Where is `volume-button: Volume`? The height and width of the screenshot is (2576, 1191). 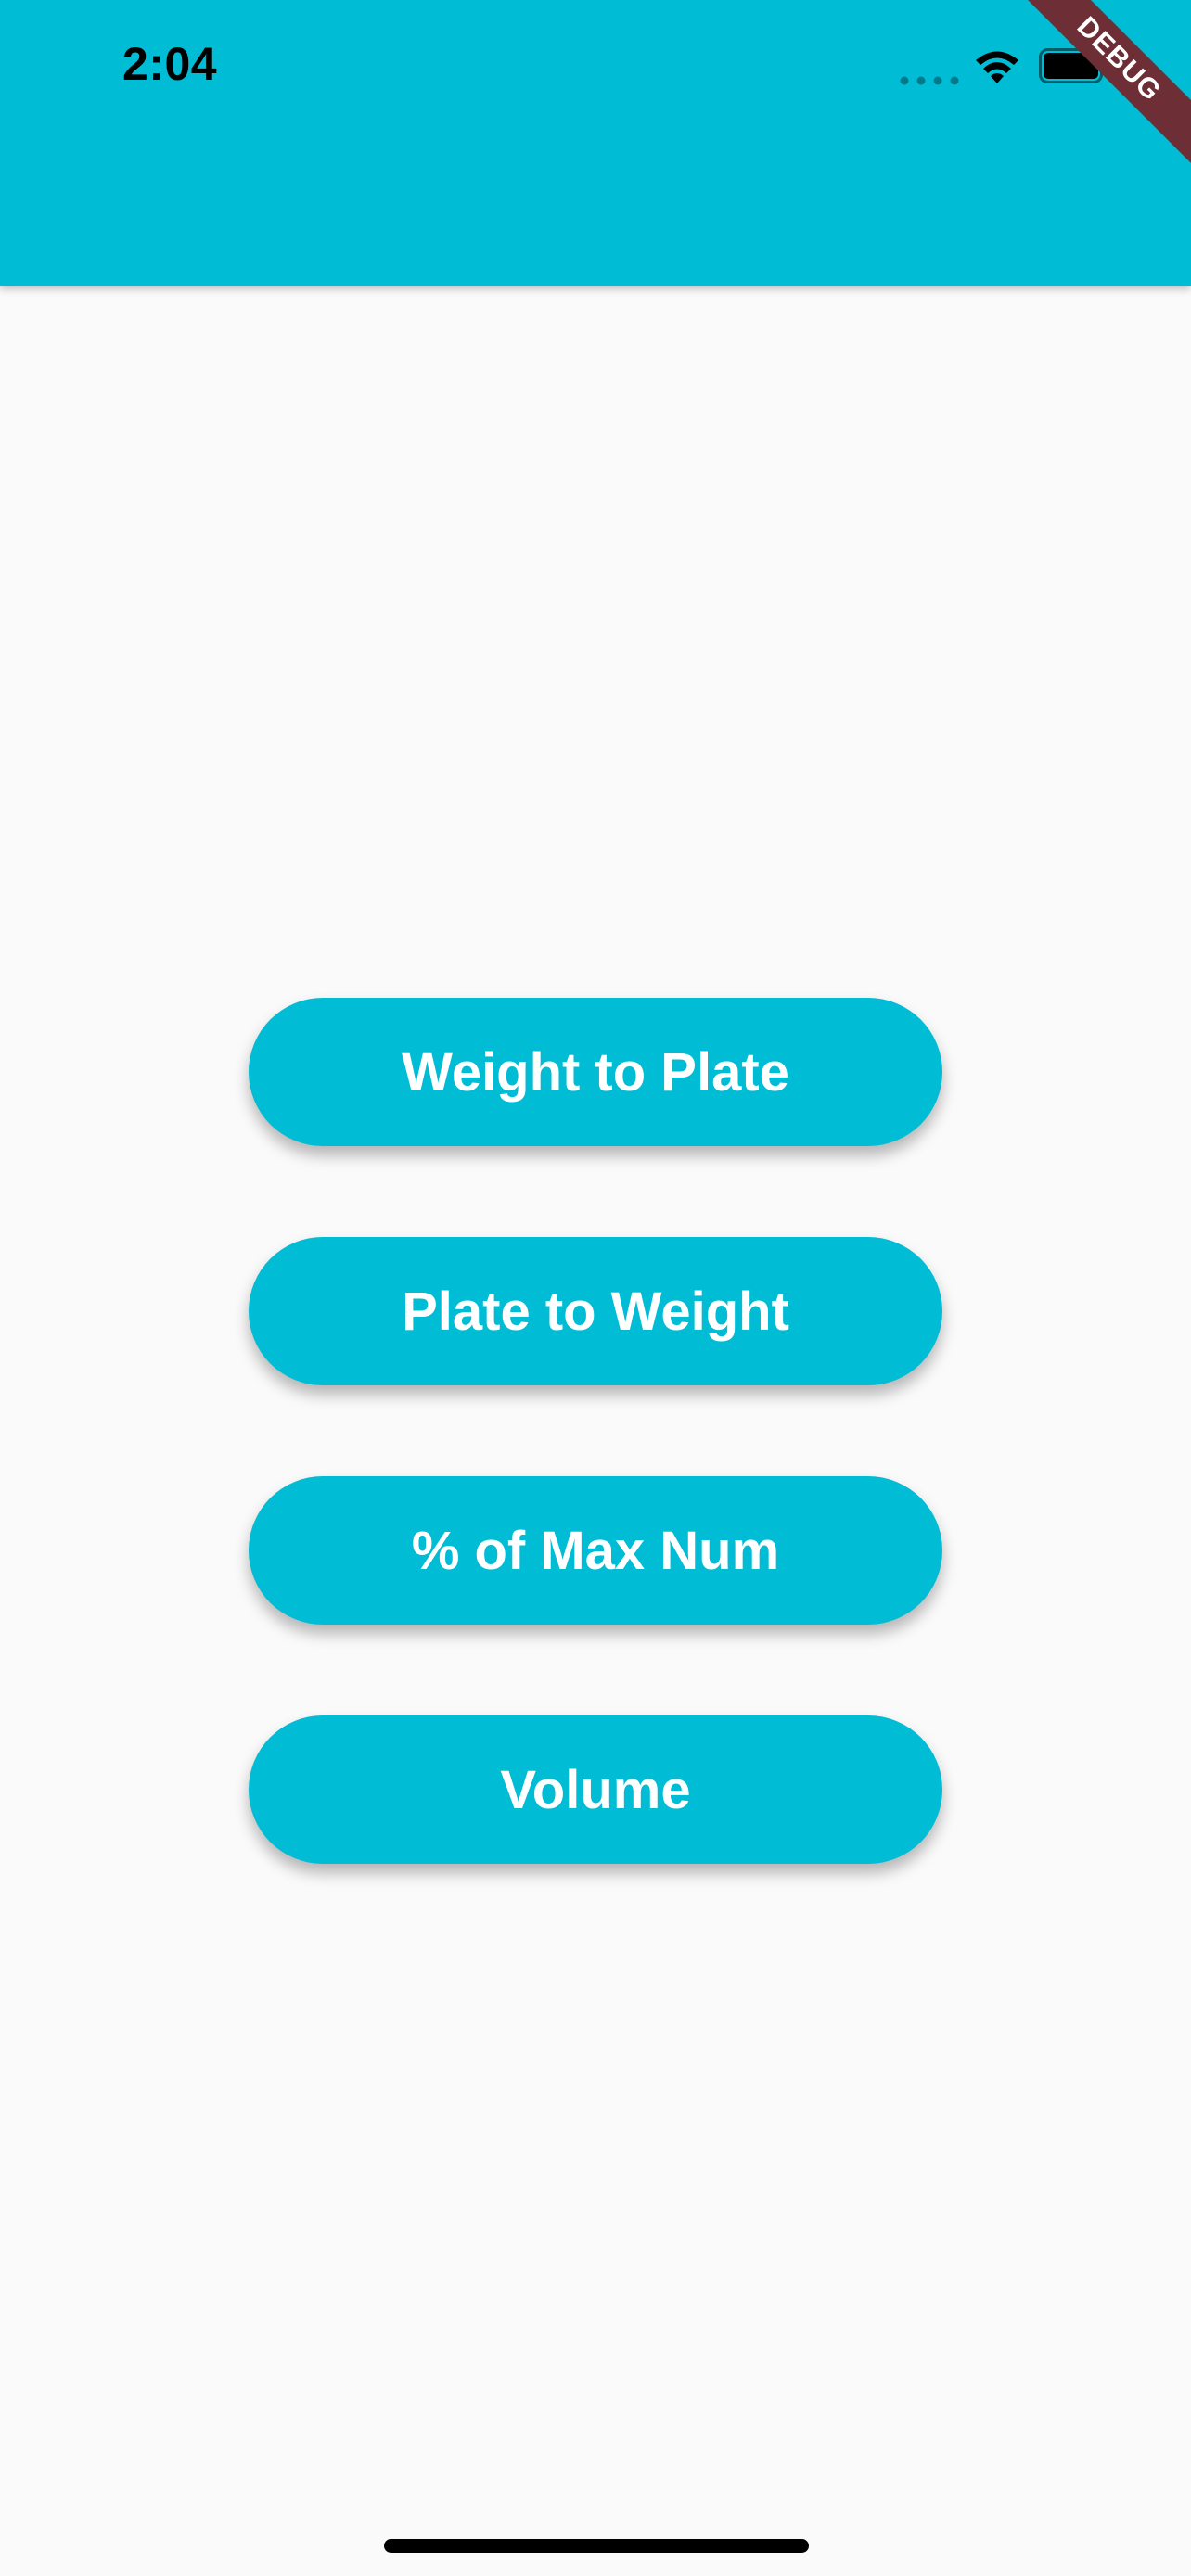
volume-button: Volume is located at coordinates (595, 1789).